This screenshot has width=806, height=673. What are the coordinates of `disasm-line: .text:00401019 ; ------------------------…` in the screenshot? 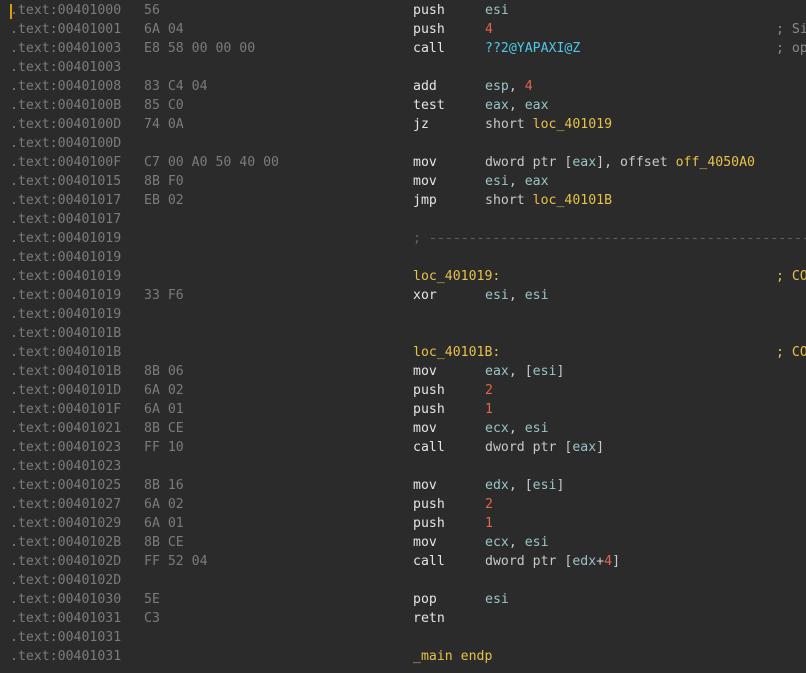 It's located at (403, 238).